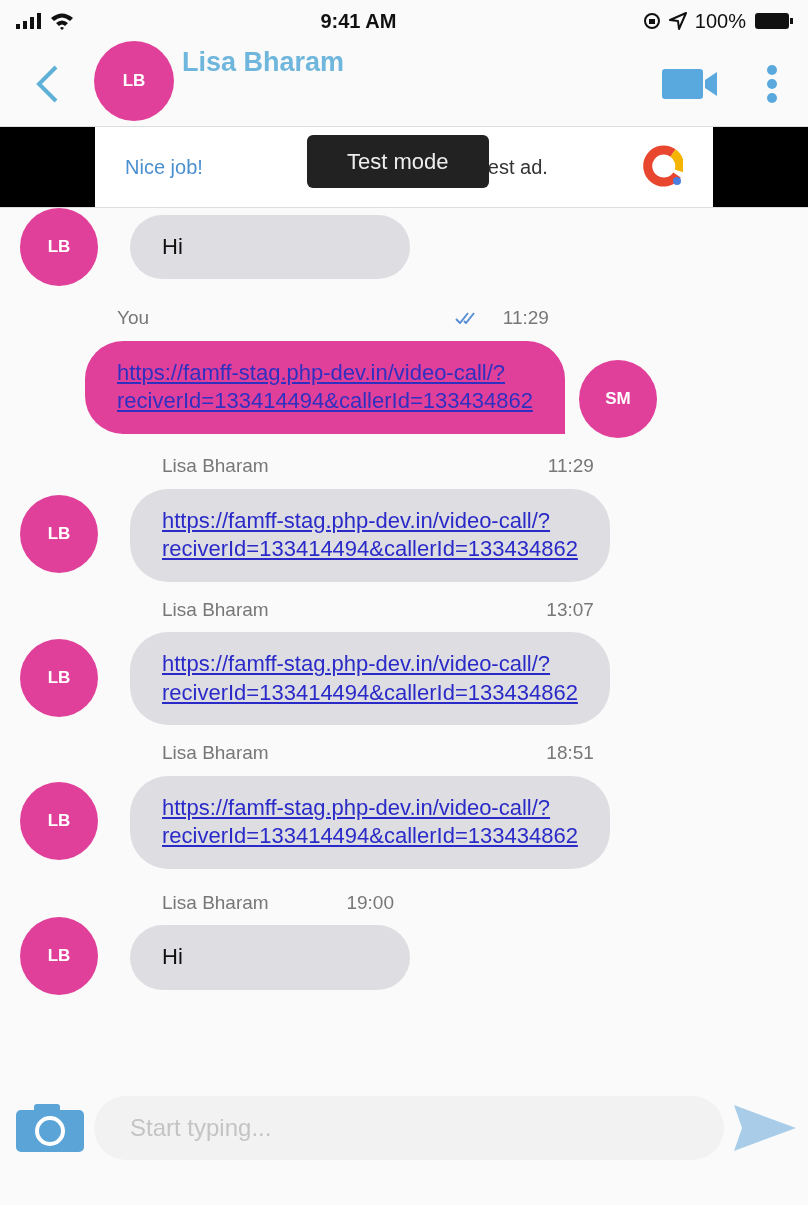 The height and width of the screenshot is (1205, 808). I want to click on more-options-icon, so click(772, 84).